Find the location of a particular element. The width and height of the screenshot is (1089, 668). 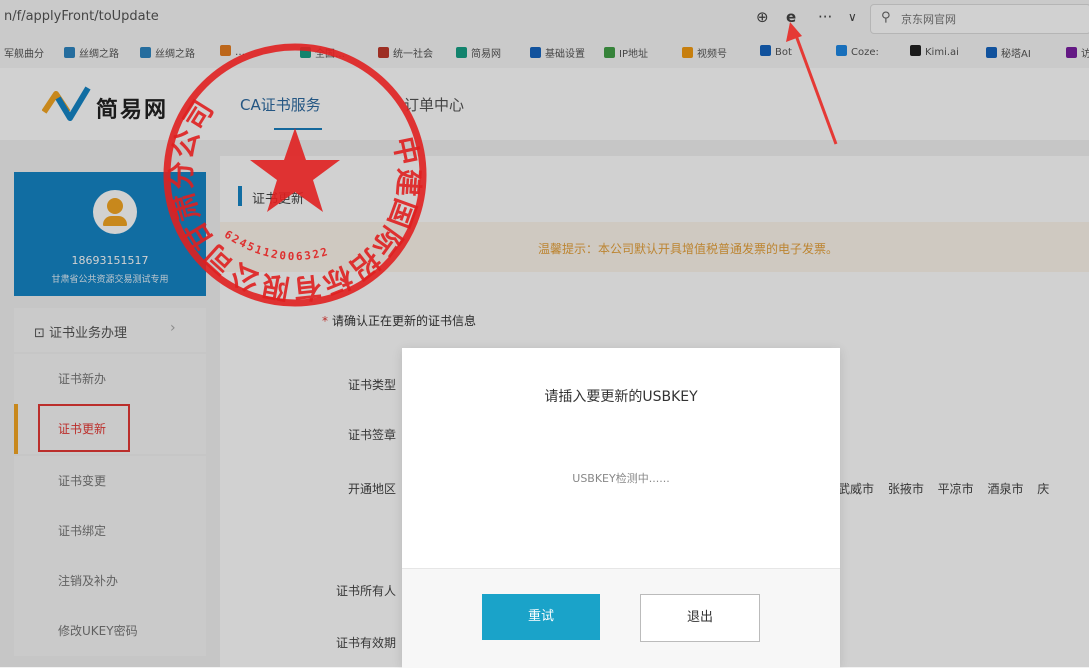

dialog-title: 请插入要更新的USBKEY is located at coordinates (621, 397).